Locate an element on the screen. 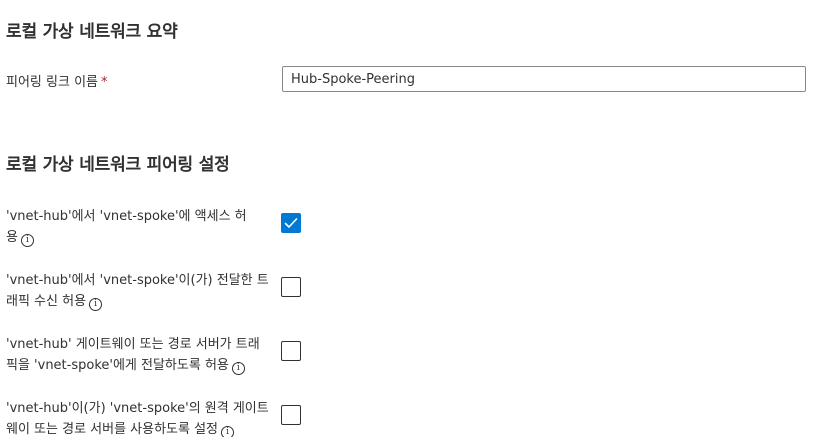  option-use-remote-gateway-label-line2: 웨이 또는 경로 서버를 사용하도록 설정 is located at coordinates (112, 429).